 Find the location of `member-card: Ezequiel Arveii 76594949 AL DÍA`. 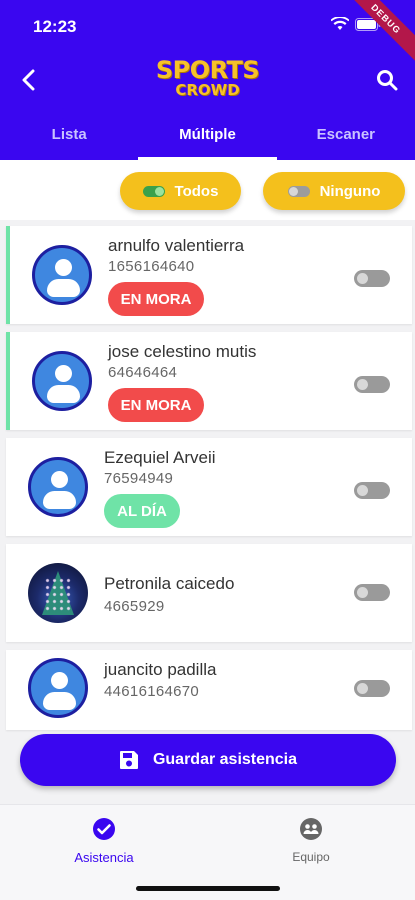

member-card: Ezequiel Arveii 76594949 AL DÍA is located at coordinates (209, 487).